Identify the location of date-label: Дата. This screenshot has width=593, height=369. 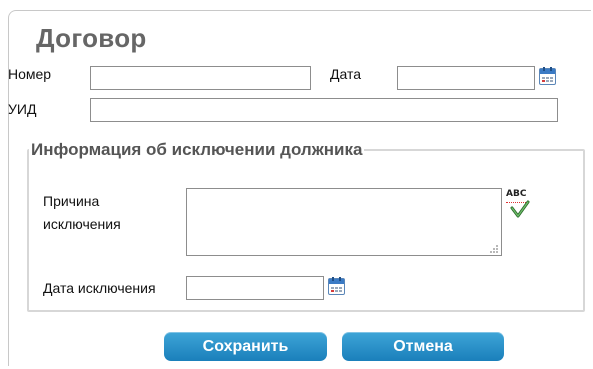
(346, 74).